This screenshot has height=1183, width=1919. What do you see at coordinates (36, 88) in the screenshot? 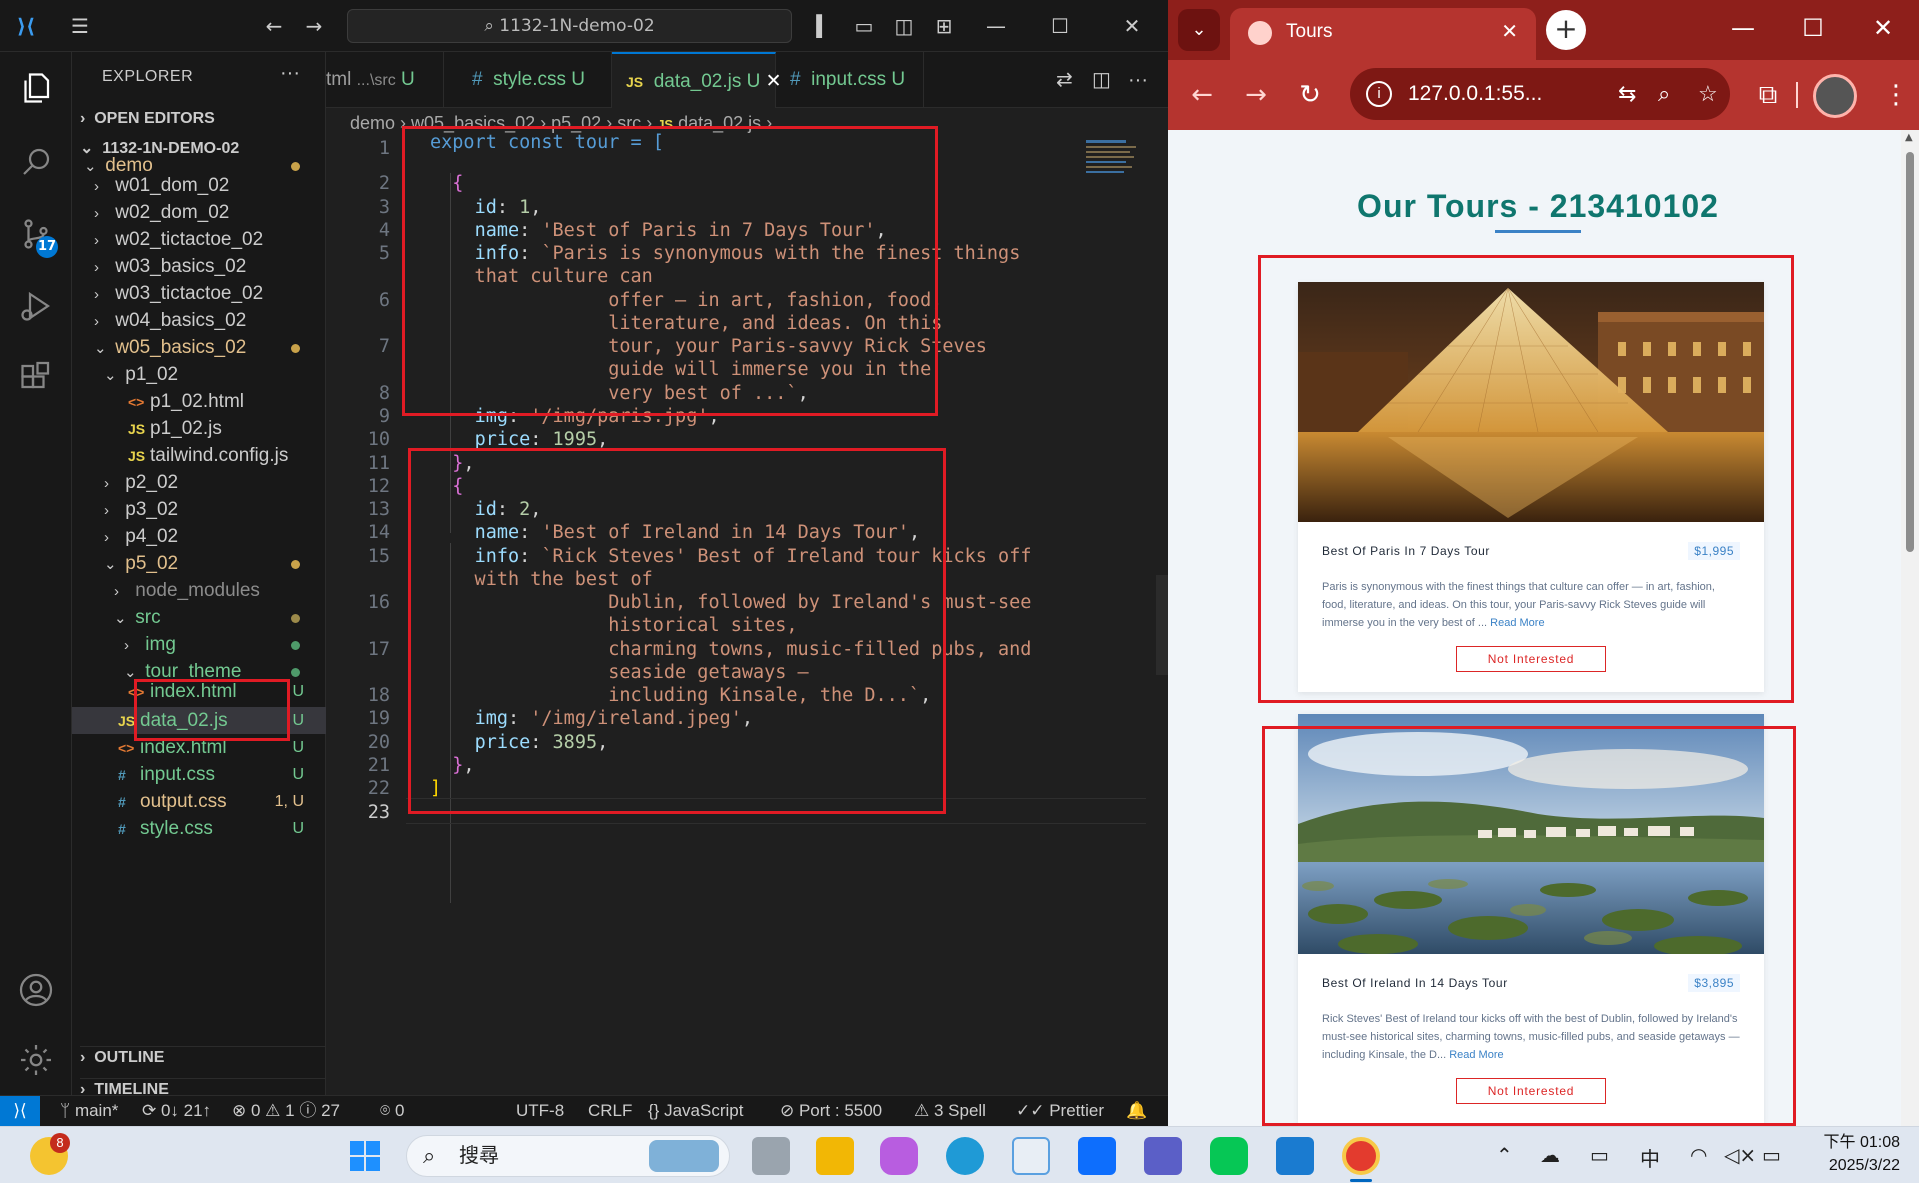
I see `explorer-icon` at bounding box center [36, 88].